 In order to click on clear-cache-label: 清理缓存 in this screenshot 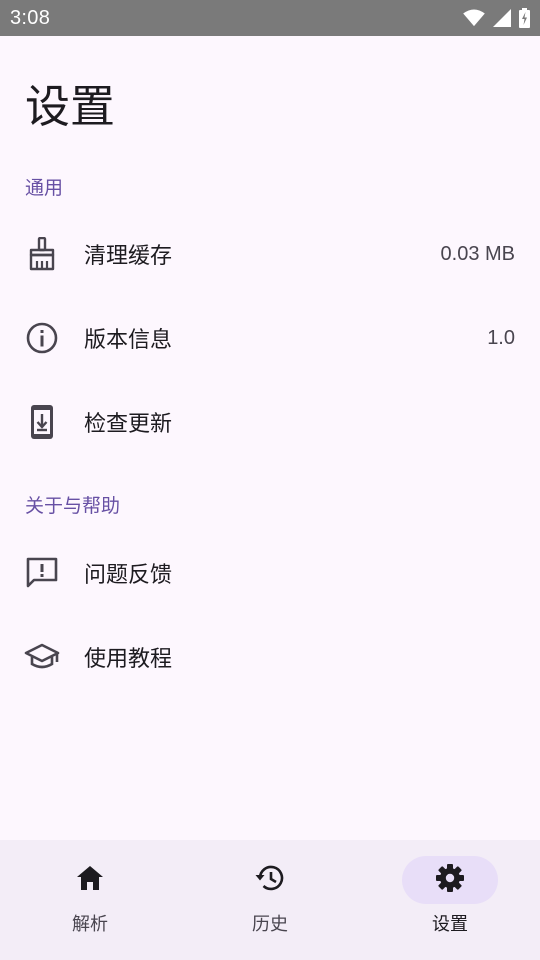, I will do `click(128, 256)`.